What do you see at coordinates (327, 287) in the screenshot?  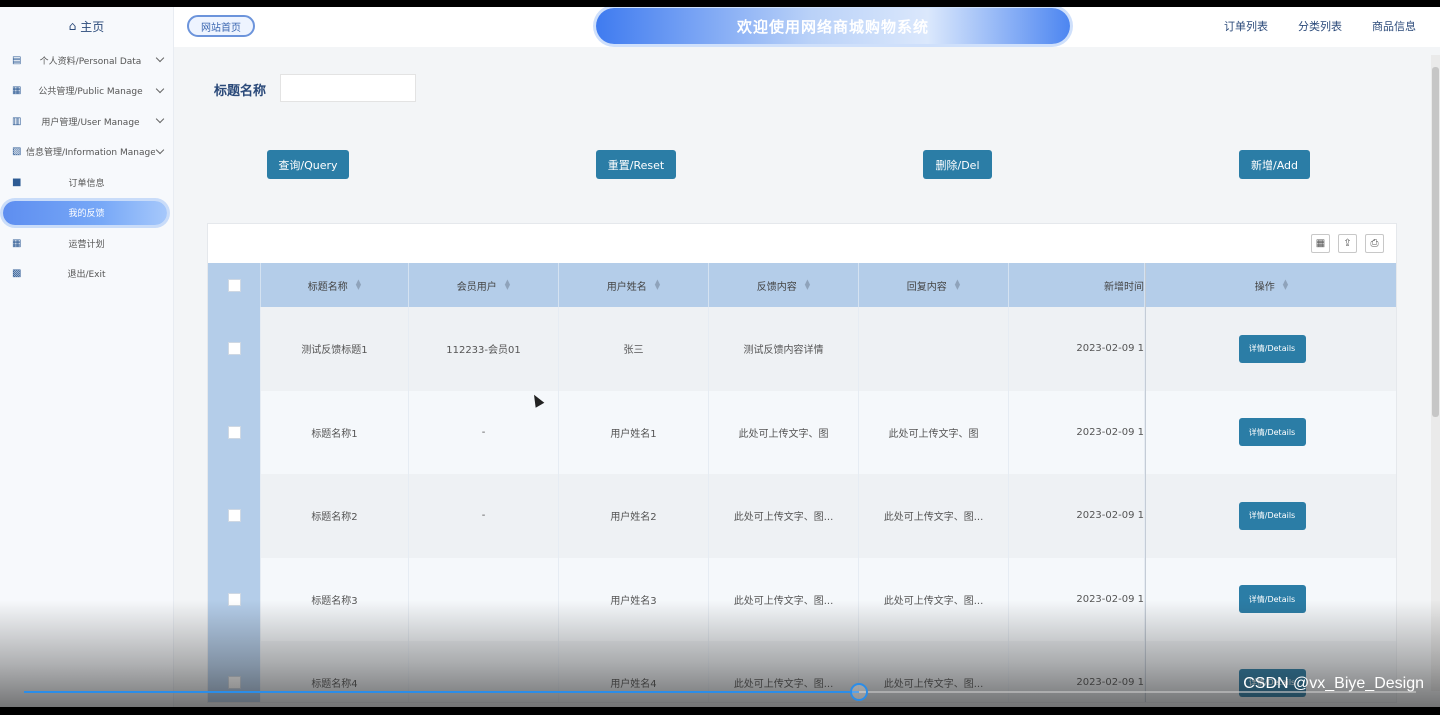 I see `column-label: 标题名称` at bounding box center [327, 287].